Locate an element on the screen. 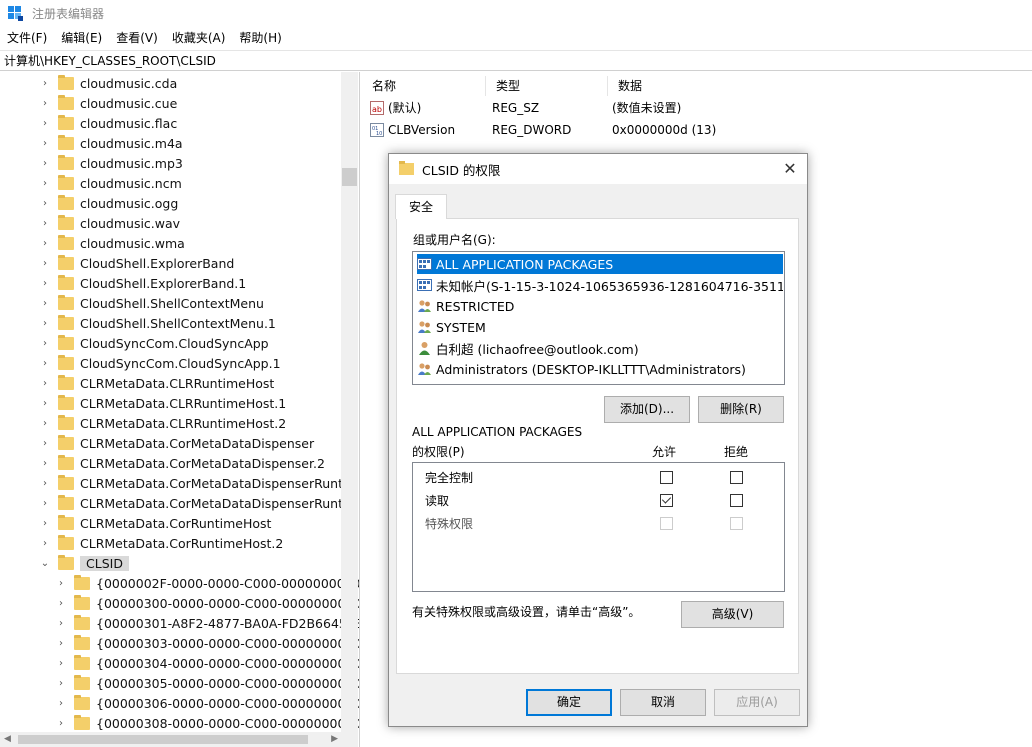 The width and height of the screenshot is (1032, 747). tree-item: › {00000303-0000-0000-C000-000000000046 is located at coordinates (207, 643).